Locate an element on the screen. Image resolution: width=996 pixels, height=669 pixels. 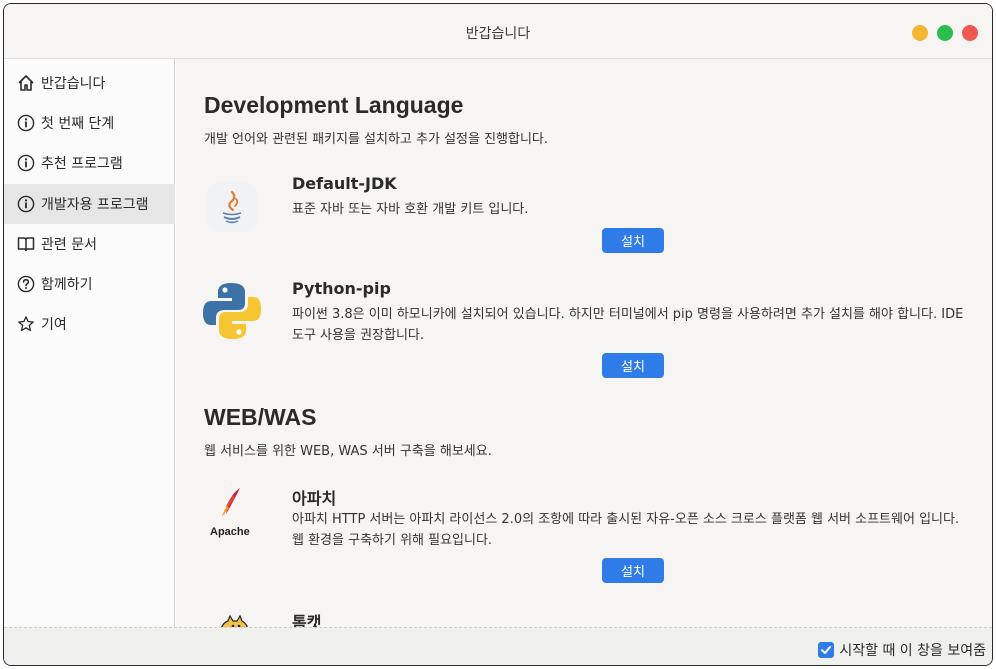
sidebar-item-first-steps: 첫 번째 단계 is located at coordinates (89, 123).